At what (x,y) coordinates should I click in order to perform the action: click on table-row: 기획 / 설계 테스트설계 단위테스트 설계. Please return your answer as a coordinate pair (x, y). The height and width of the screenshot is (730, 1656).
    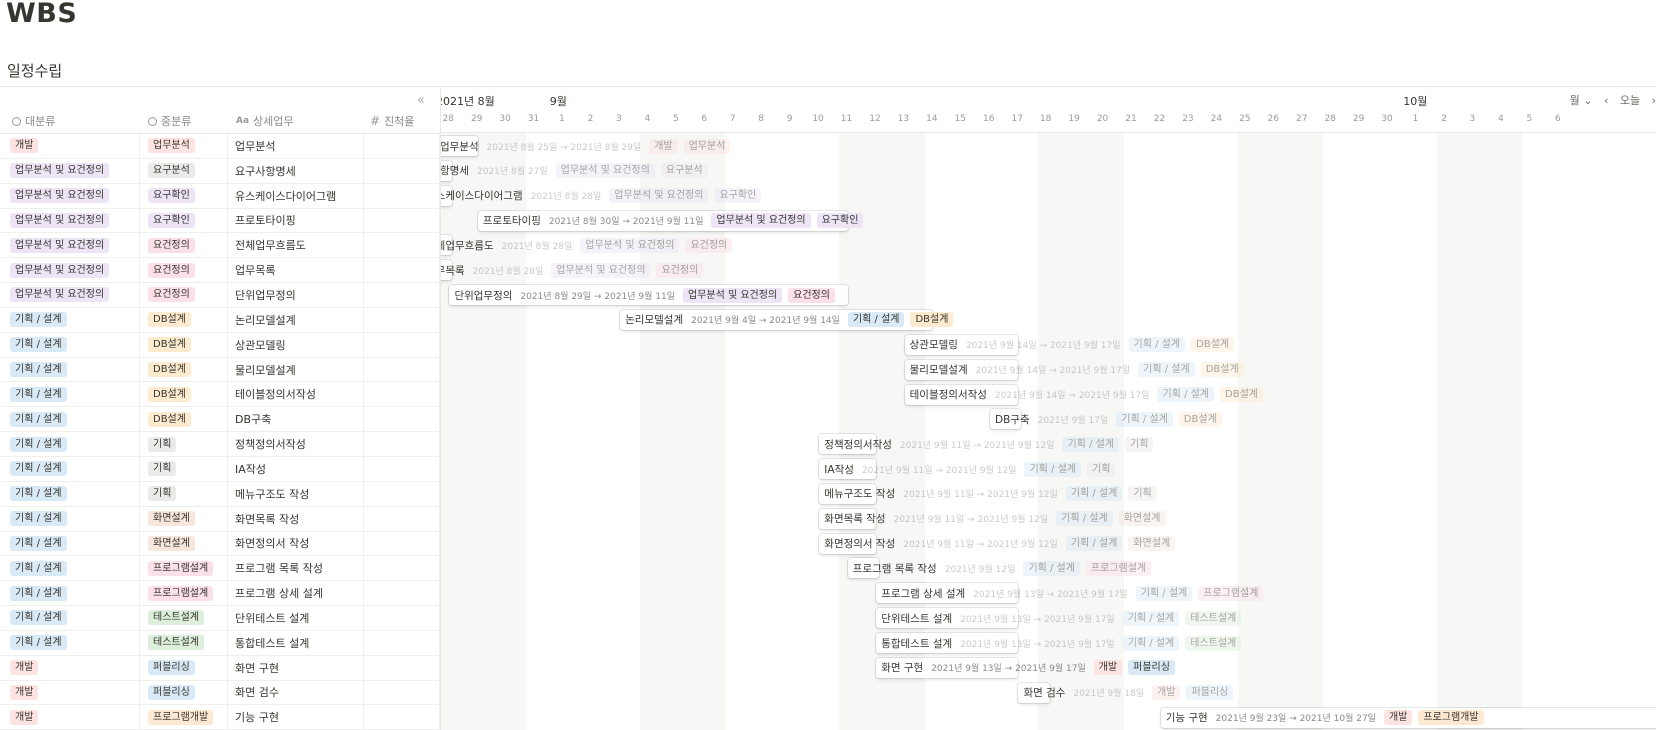
    Looking at the image, I should click on (220, 618).